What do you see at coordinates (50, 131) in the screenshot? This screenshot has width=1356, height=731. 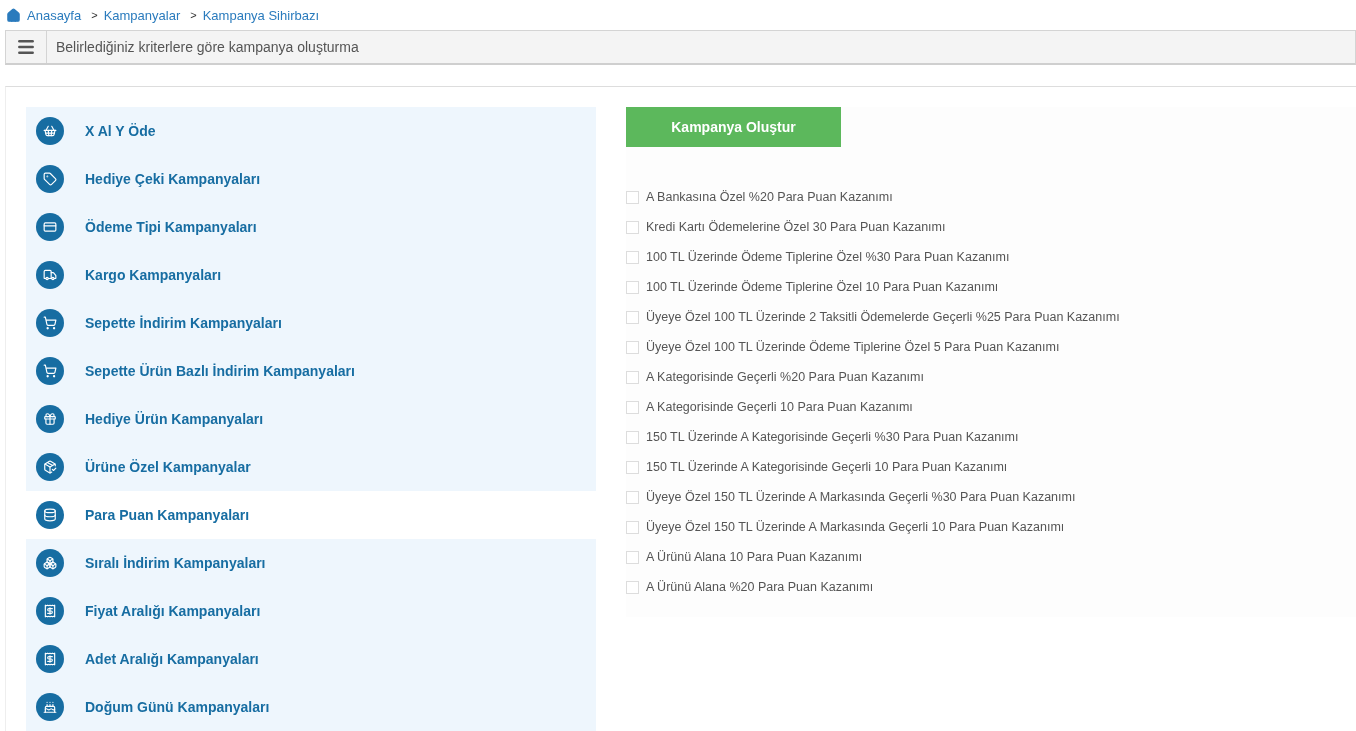 I see `basket-icon` at bounding box center [50, 131].